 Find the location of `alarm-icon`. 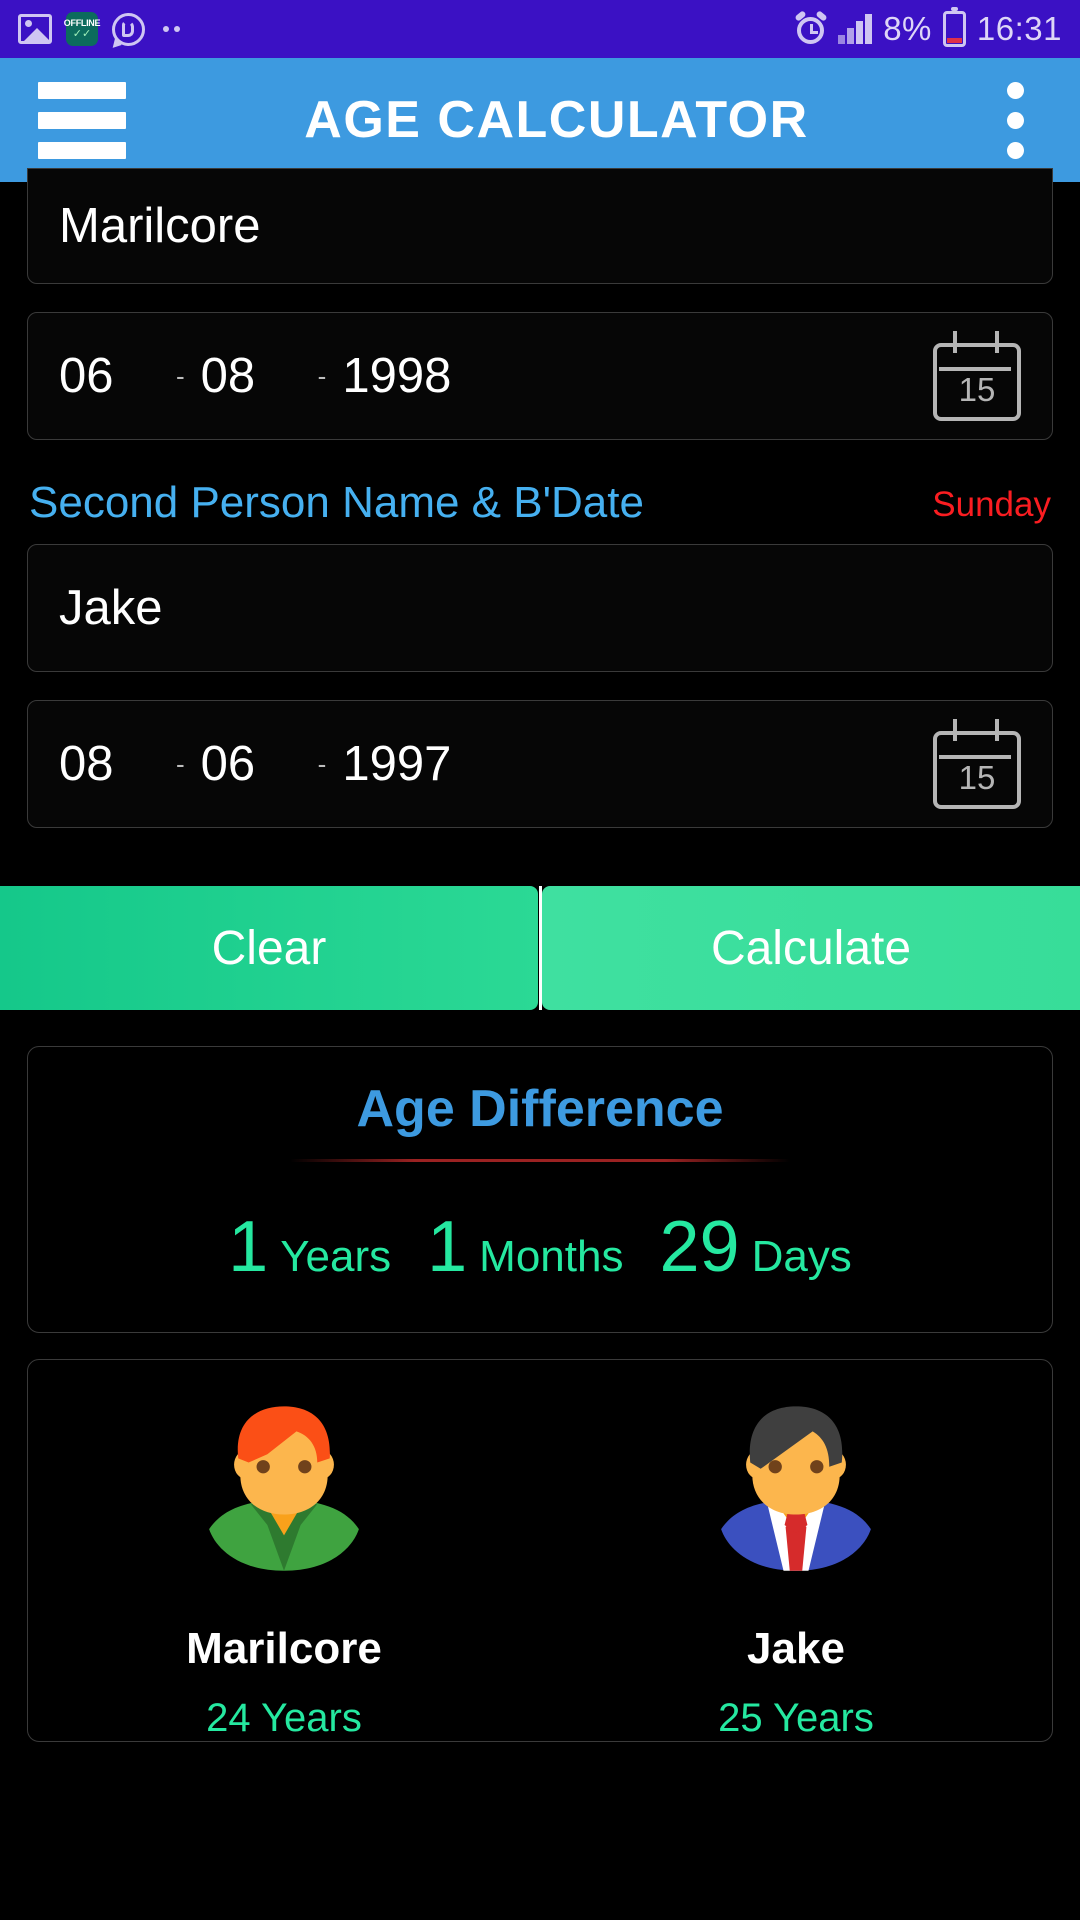

alarm-icon is located at coordinates (811, 29).